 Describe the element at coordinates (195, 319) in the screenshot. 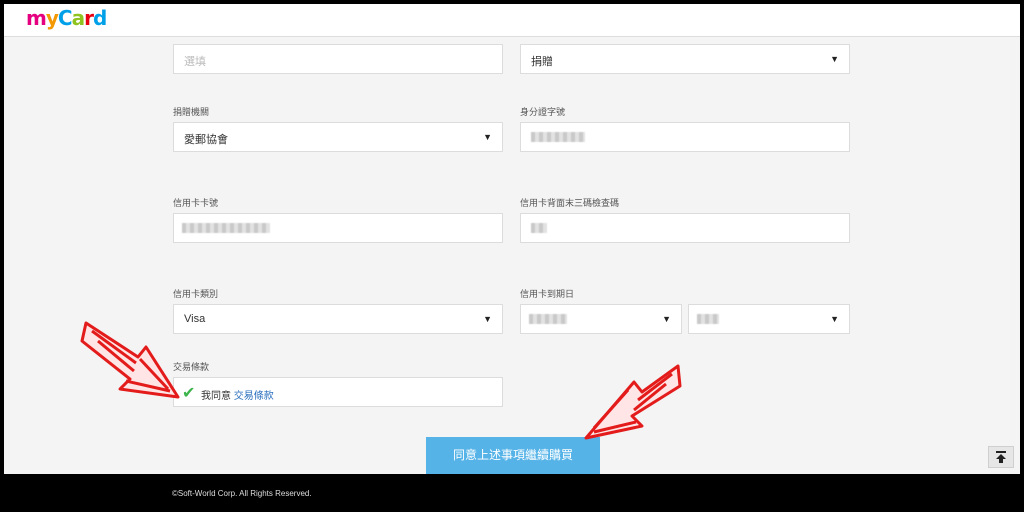

I see `card-type-value: Visa` at that location.